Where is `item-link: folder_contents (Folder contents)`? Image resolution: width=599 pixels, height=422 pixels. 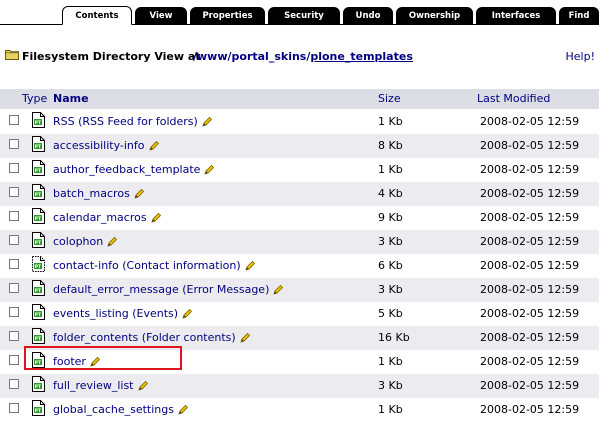
item-link: folder_contents (Folder contents) is located at coordinates (152, 337).